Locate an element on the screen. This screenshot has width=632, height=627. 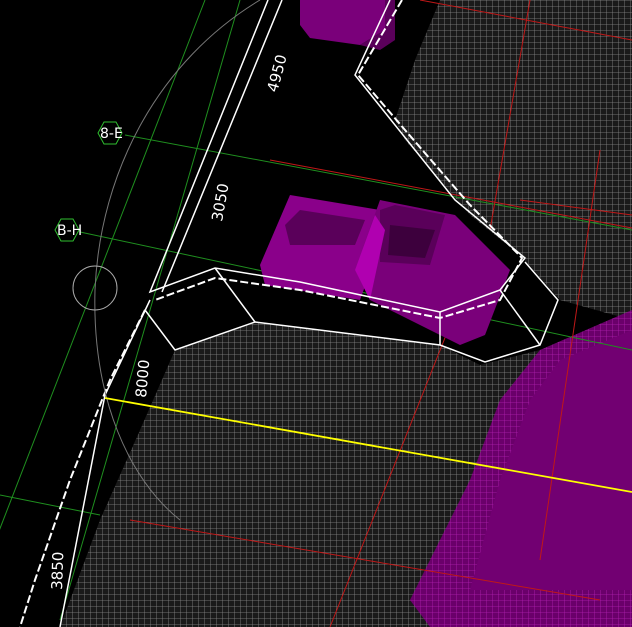
dimension-8000: 8000 is located at coordinates (142, 379).